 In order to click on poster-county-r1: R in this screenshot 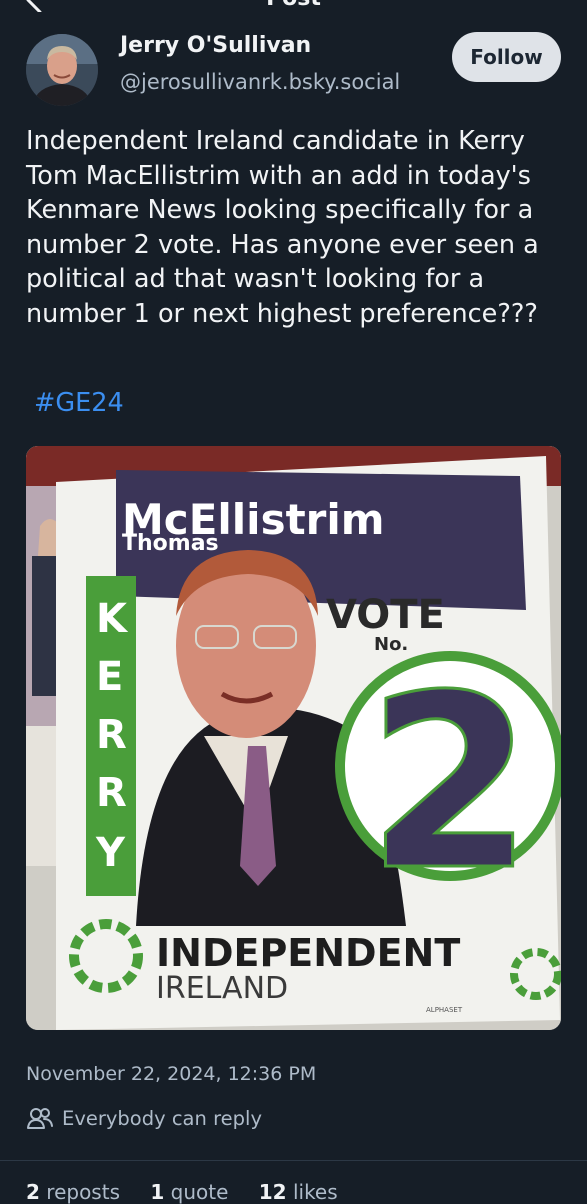, I will do `click(111, 735)`.